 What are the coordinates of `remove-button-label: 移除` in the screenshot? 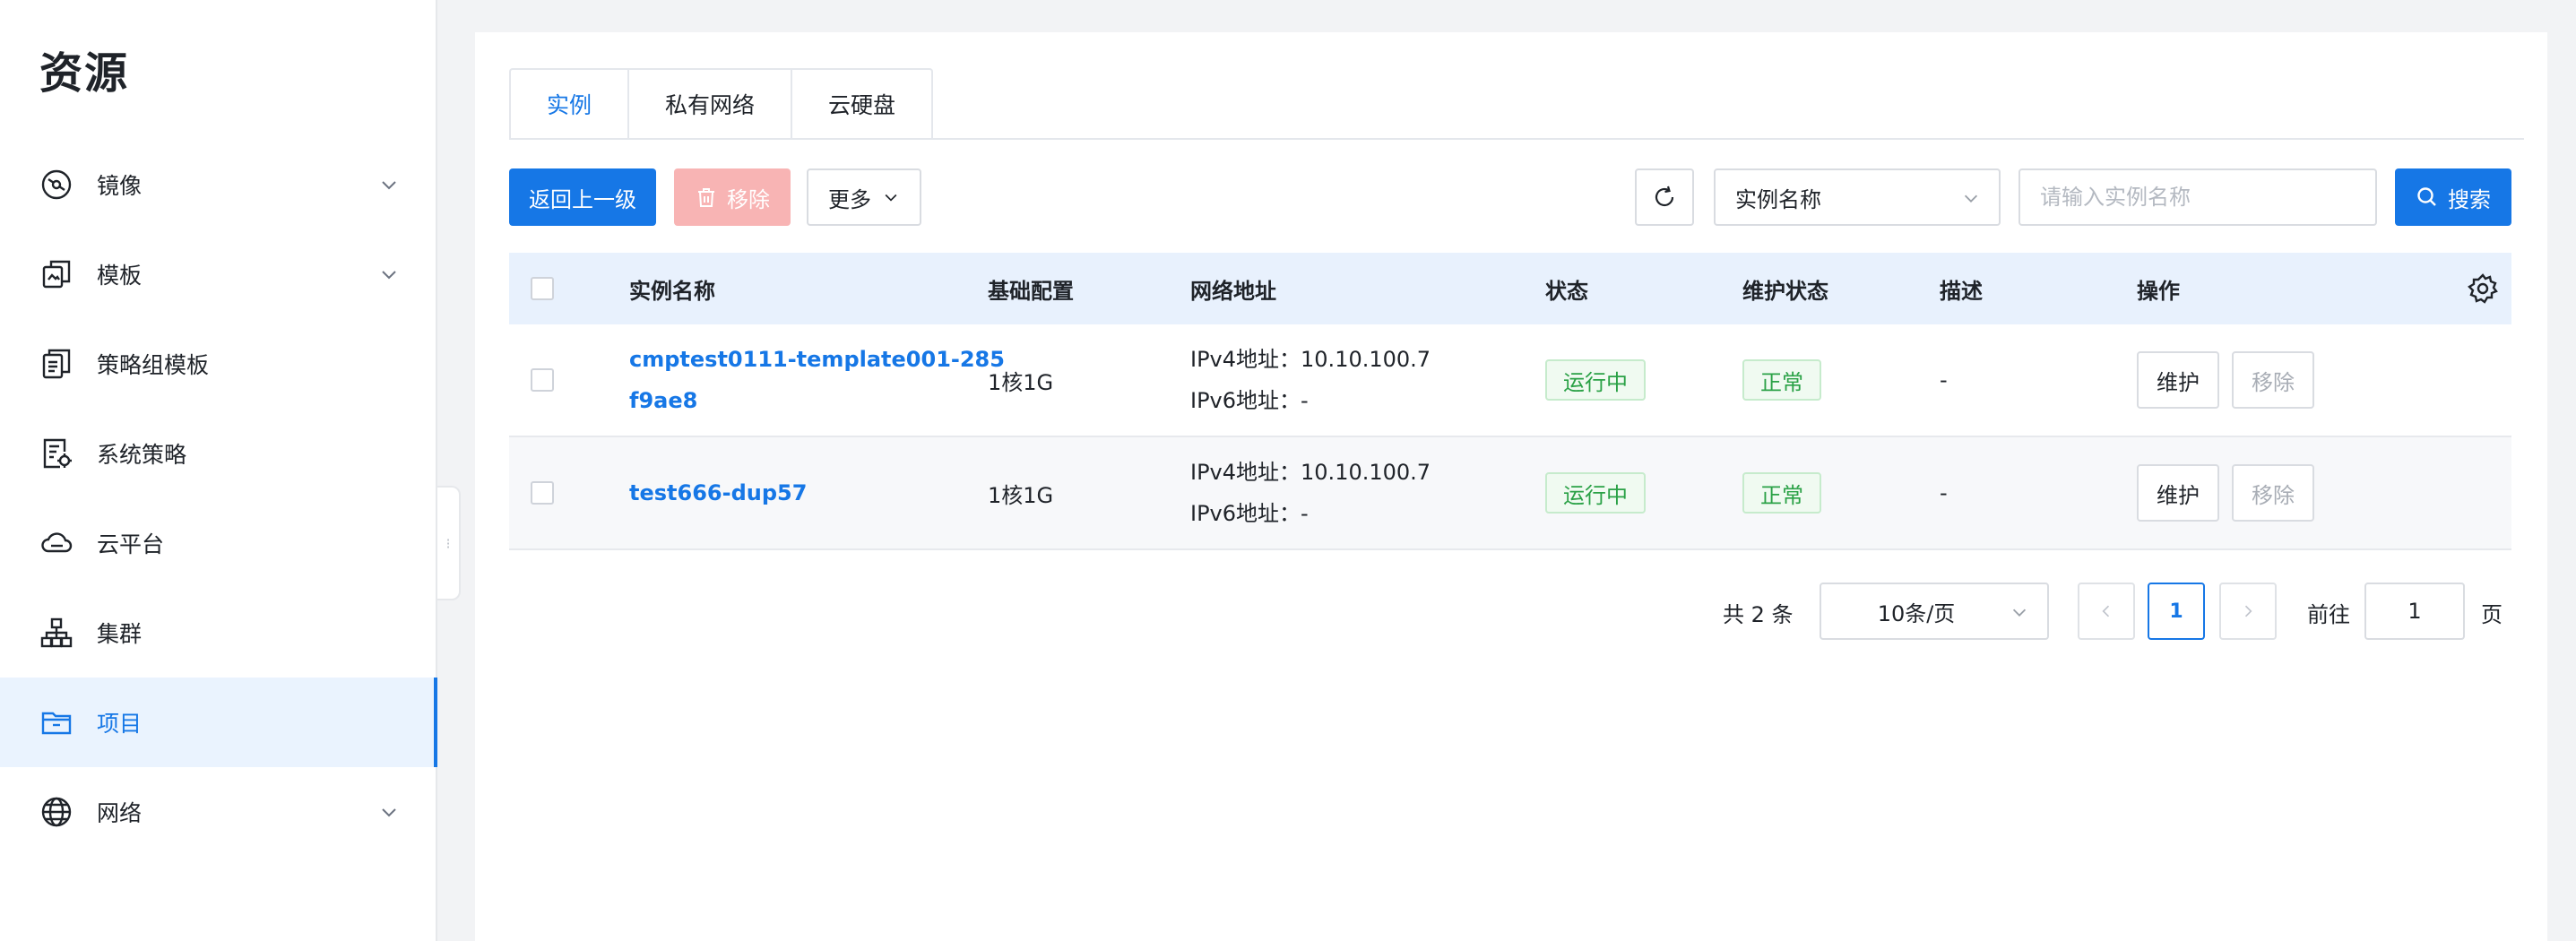 It's located at (748, 199).